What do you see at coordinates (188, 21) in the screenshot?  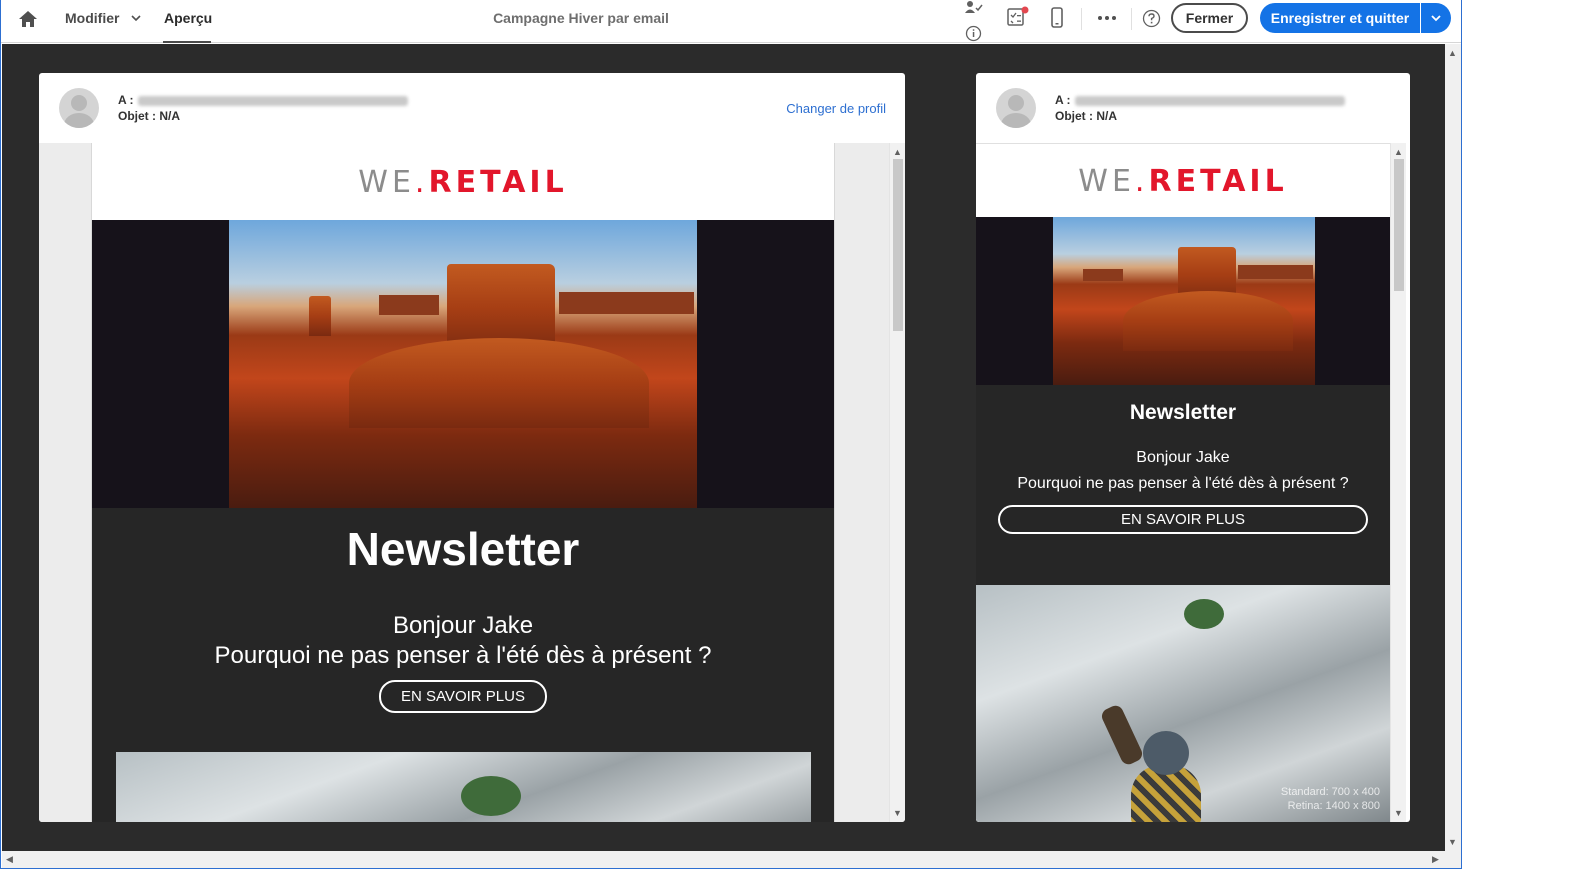 I see `nav-apercu: Aperçu` at bounding box center [188, 21].